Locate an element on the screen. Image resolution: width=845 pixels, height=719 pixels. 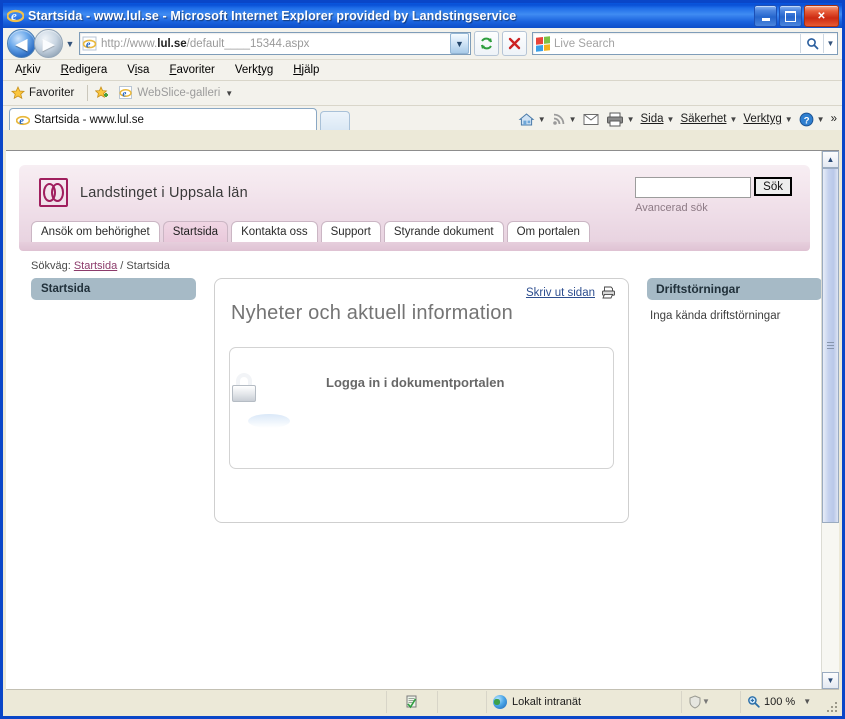
zoom-icon is located at coordinates (753, 701).